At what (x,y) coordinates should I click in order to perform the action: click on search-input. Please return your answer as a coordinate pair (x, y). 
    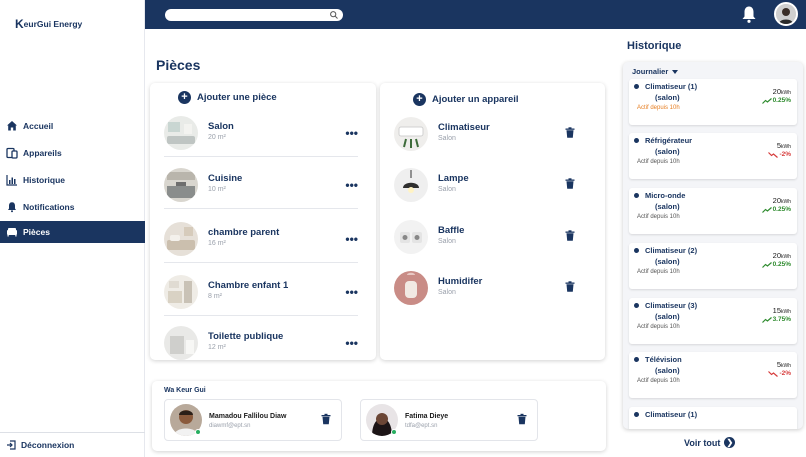
    Looking at the image, I should click on (254, 15).